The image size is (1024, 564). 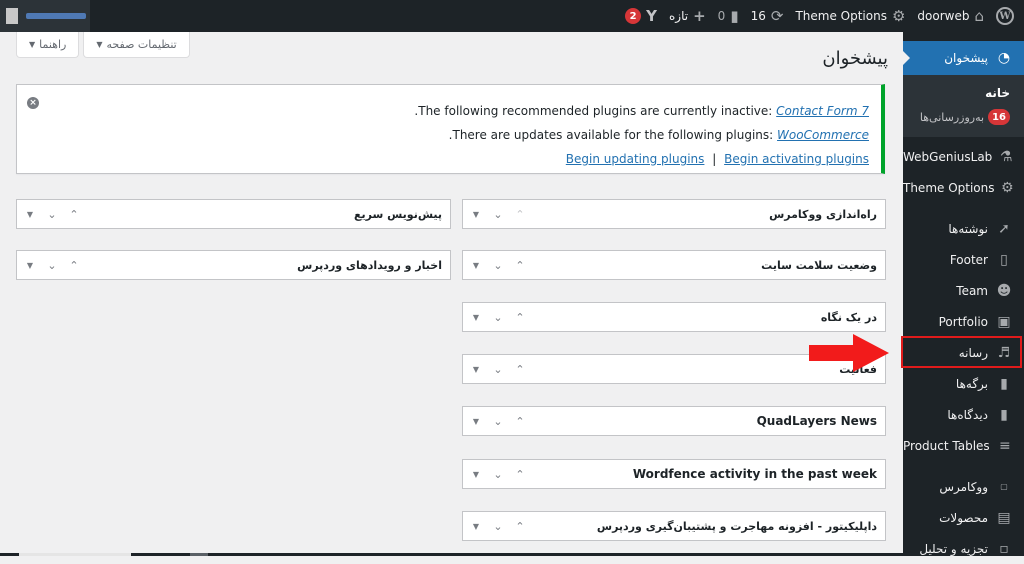 I want to click on annotation-highlight-box, so click(x=961, y=352).